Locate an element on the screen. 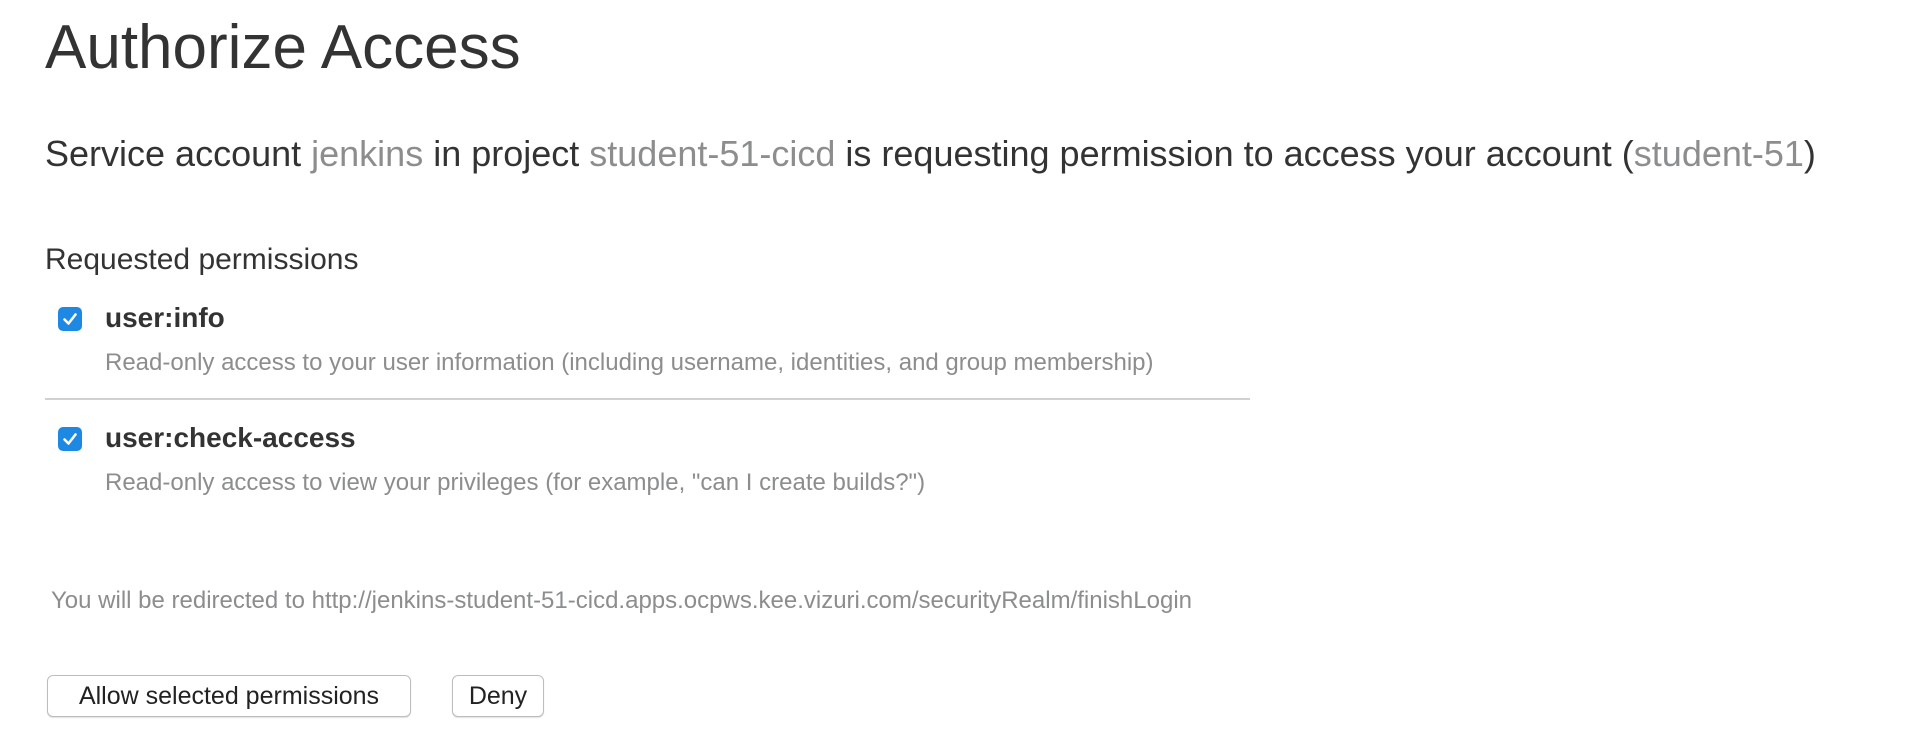 The height and width of the screenshot is (748, 1926). page-title: Authorize Access is located at coordinates (283, 47).